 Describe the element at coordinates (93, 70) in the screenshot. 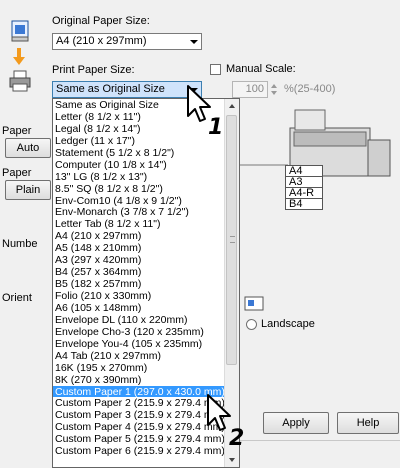

I see `print-paper-size-label: Print Paper Size:` at that location.